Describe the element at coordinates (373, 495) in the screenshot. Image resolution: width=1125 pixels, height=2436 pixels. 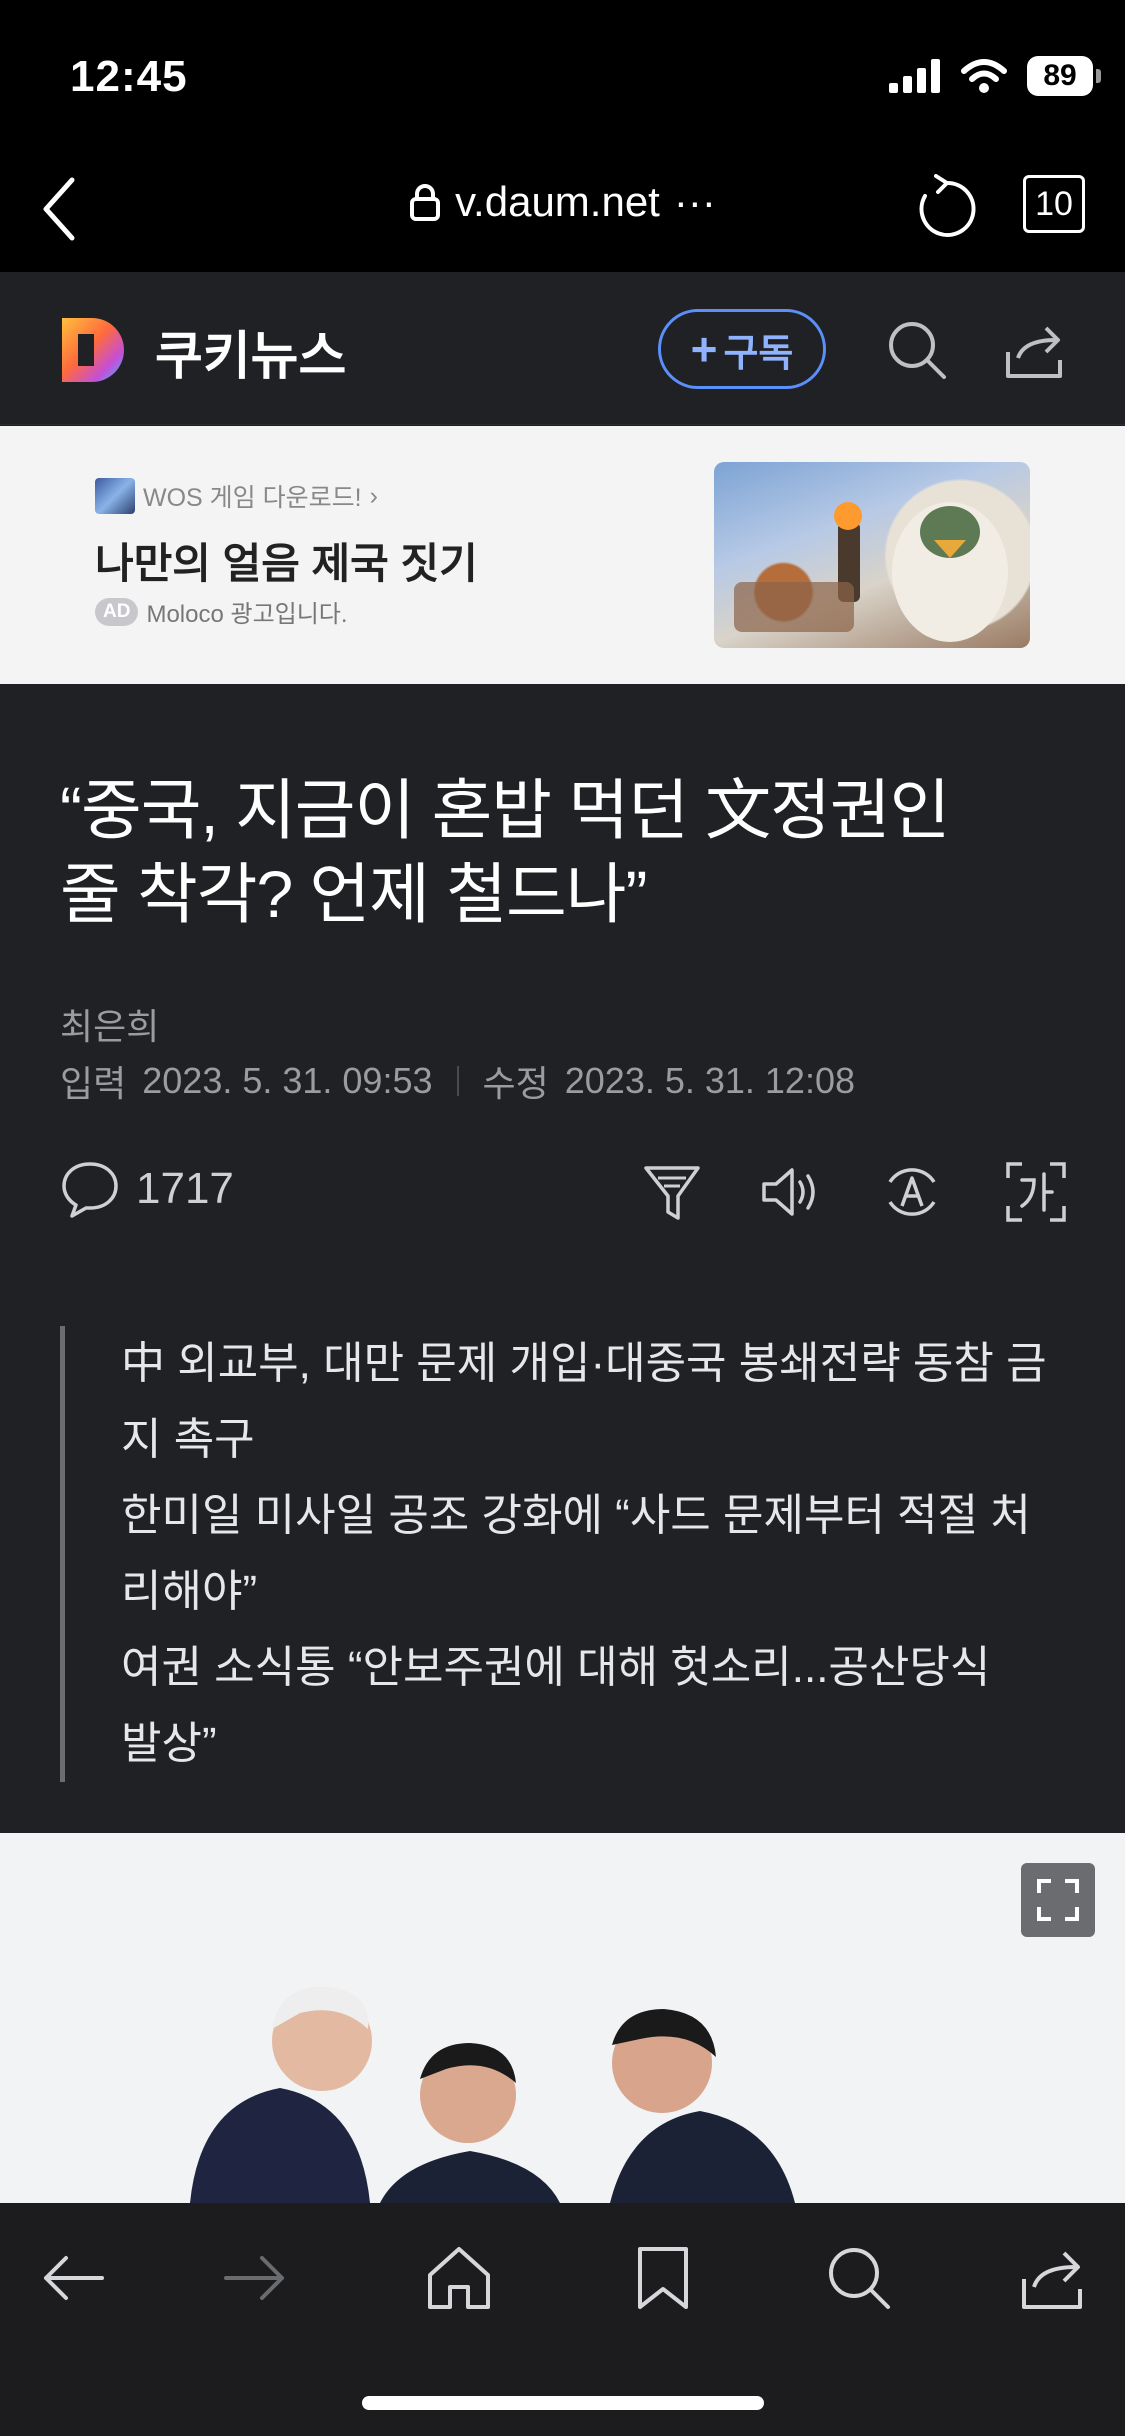
I see `chevron-right-icon: ›` at that location.